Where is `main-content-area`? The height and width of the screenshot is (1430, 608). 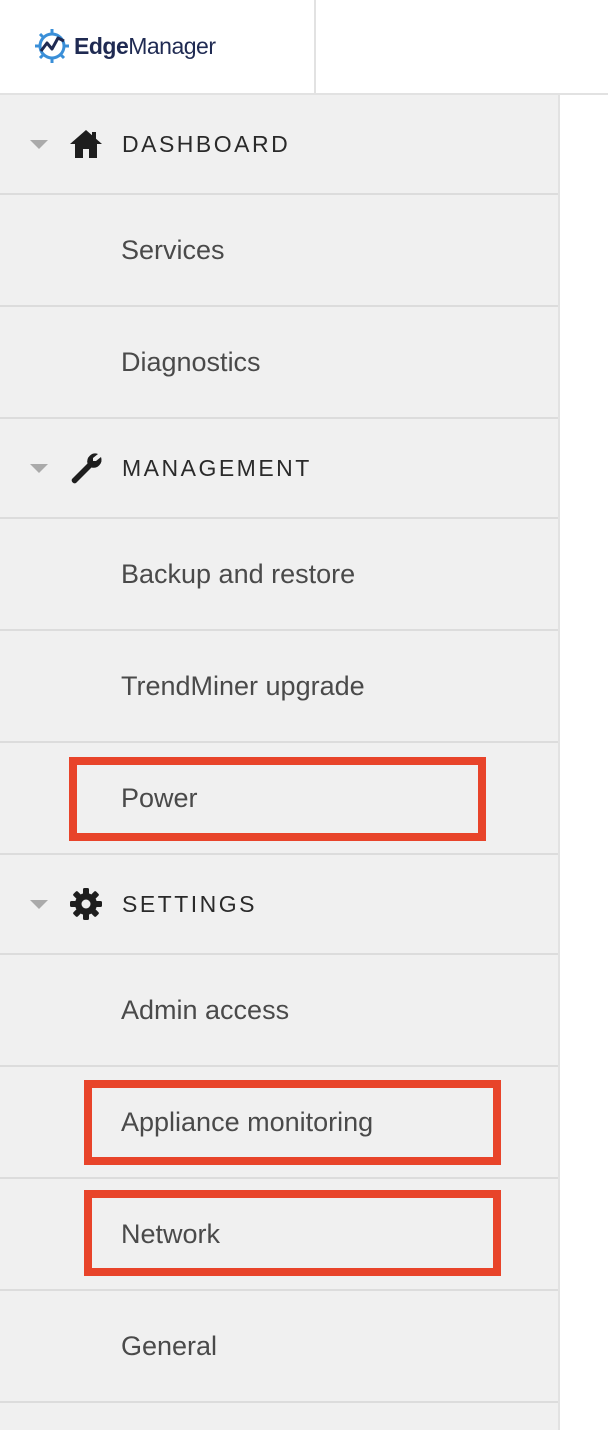 main-content-area is located at coordinates (584, 762).